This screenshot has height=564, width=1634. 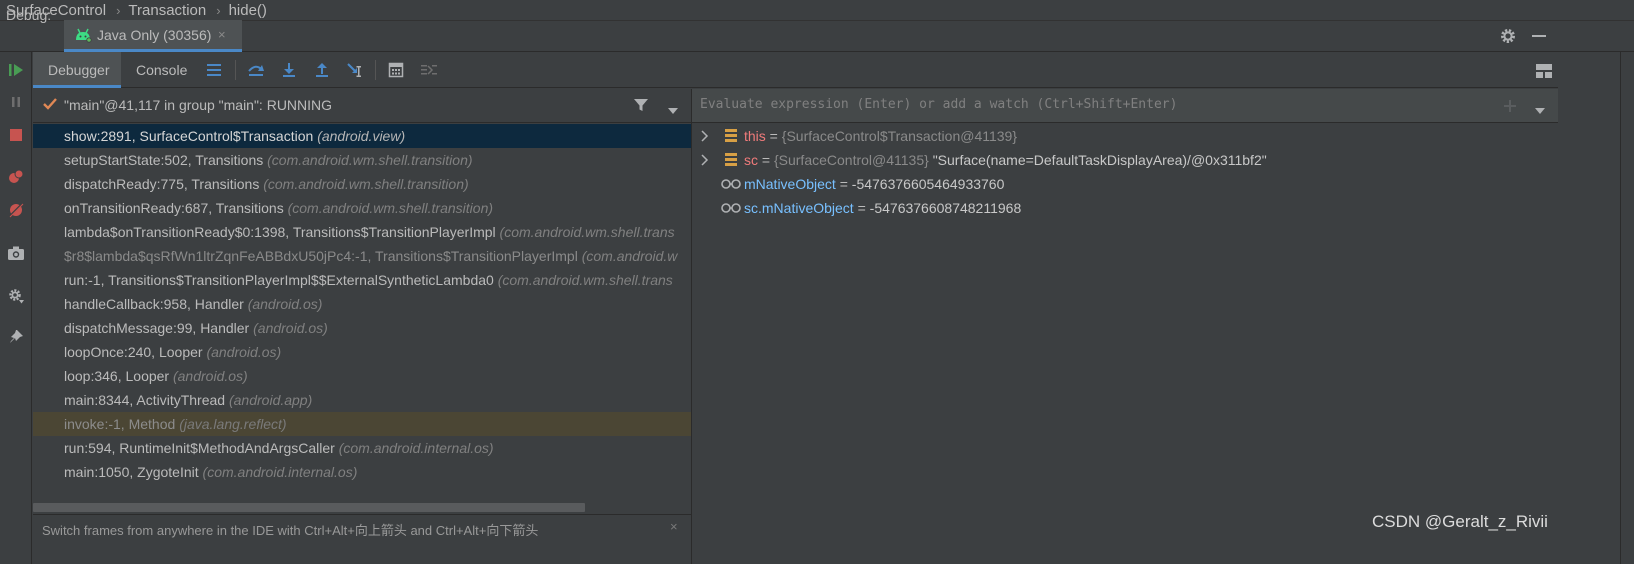 I want to click on frame-package: (android.app), so click(x=270, y=400).